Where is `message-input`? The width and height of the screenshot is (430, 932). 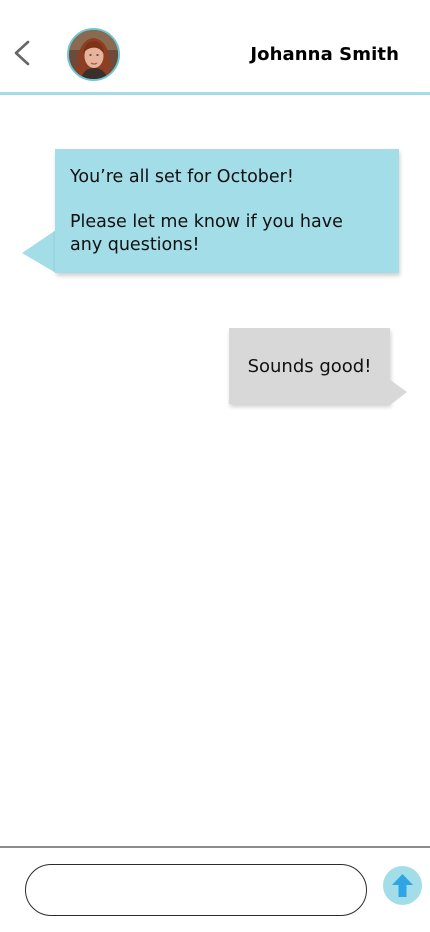
message-input is located at coordinates (196, 890).